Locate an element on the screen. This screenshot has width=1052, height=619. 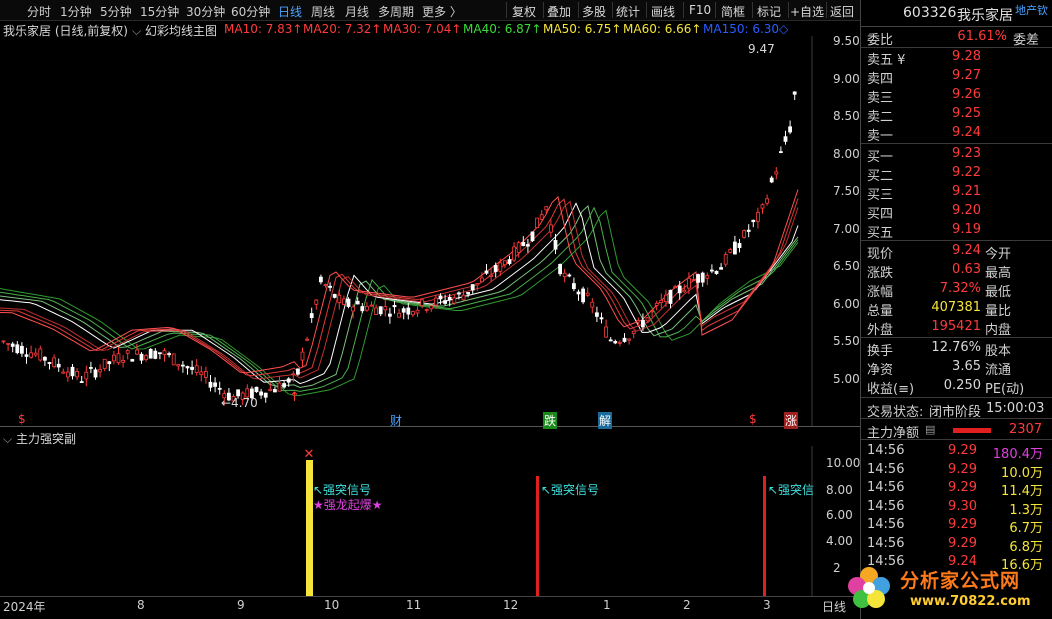
event-mark-unlock: 解 is located at coordinates (605, 420).